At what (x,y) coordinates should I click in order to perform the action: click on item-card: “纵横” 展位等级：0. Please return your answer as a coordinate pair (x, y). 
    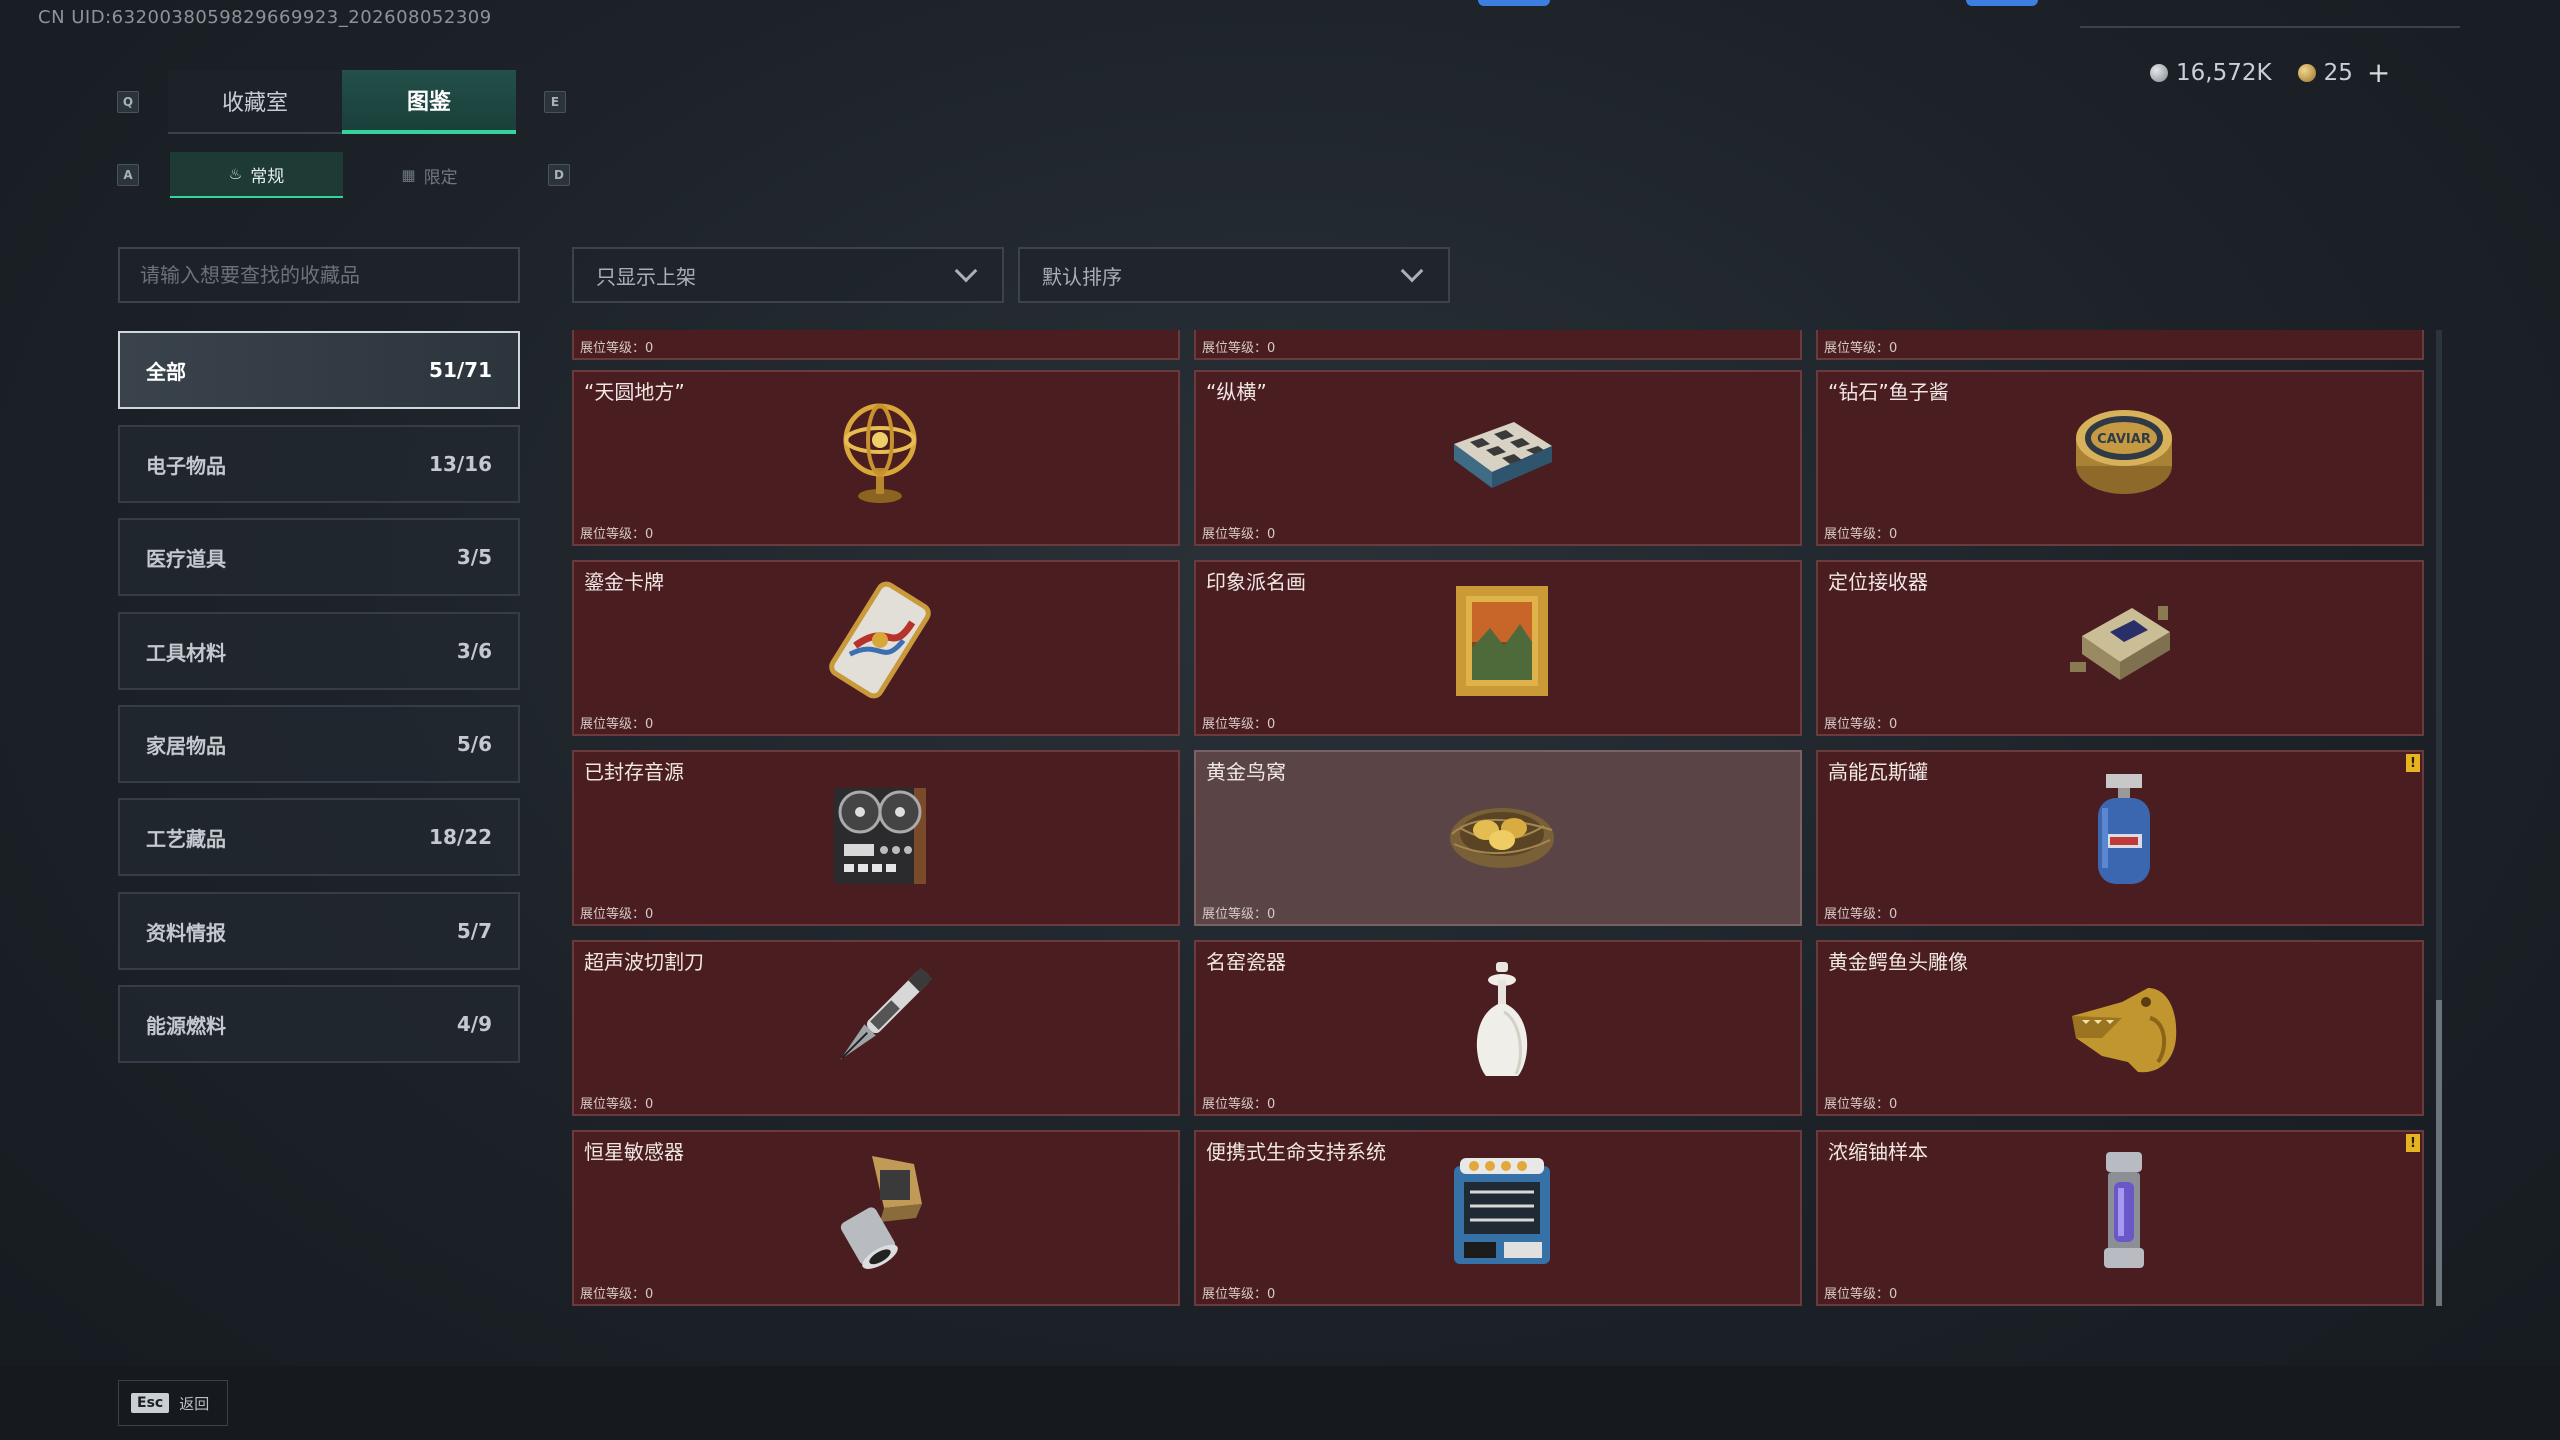
    Looking at the image, I should click on (1498, 458).